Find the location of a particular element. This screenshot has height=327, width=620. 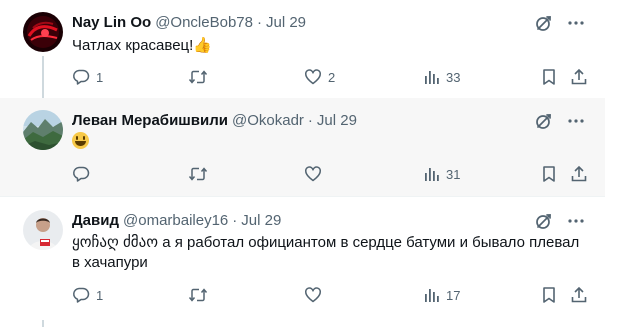

display-name: Давид is located at coordinates (95, 220).